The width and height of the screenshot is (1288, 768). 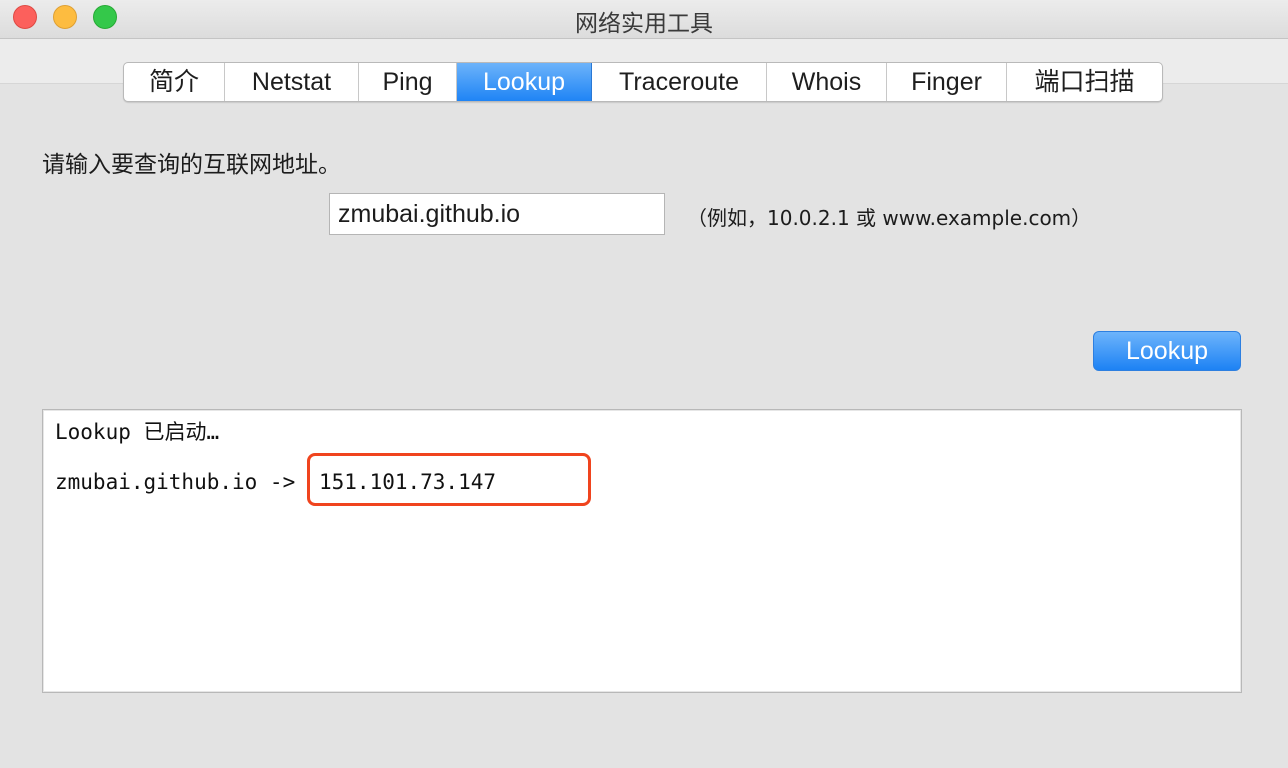 What do you see at coordinates (1084, 82) in the screenshot?
I see `tab-port-scan: 端口扫描` at bounding box center [1084, 82].